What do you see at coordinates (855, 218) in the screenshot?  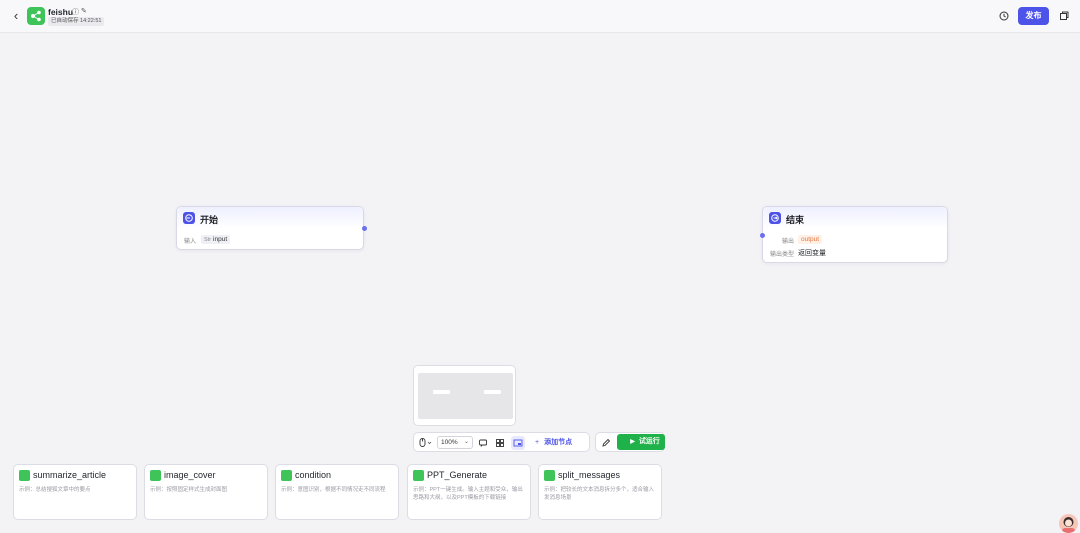 I see `end-node-header: 结束` at bounding box center [855, 218].